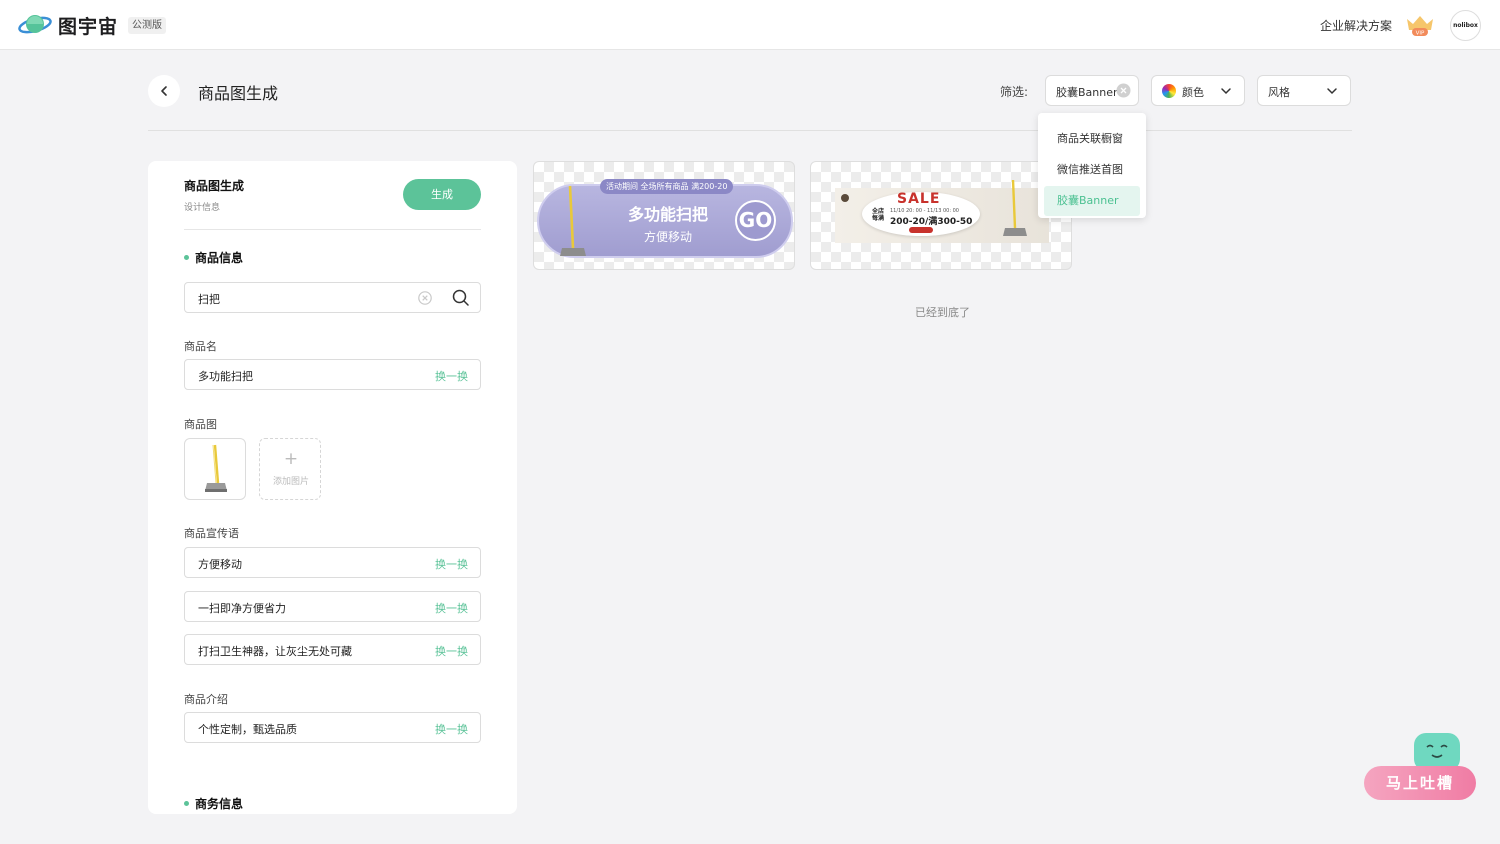 This screenshot has width=1500, height=844. I want to click on add-image-button: + 添加图片, so click(290, 469).